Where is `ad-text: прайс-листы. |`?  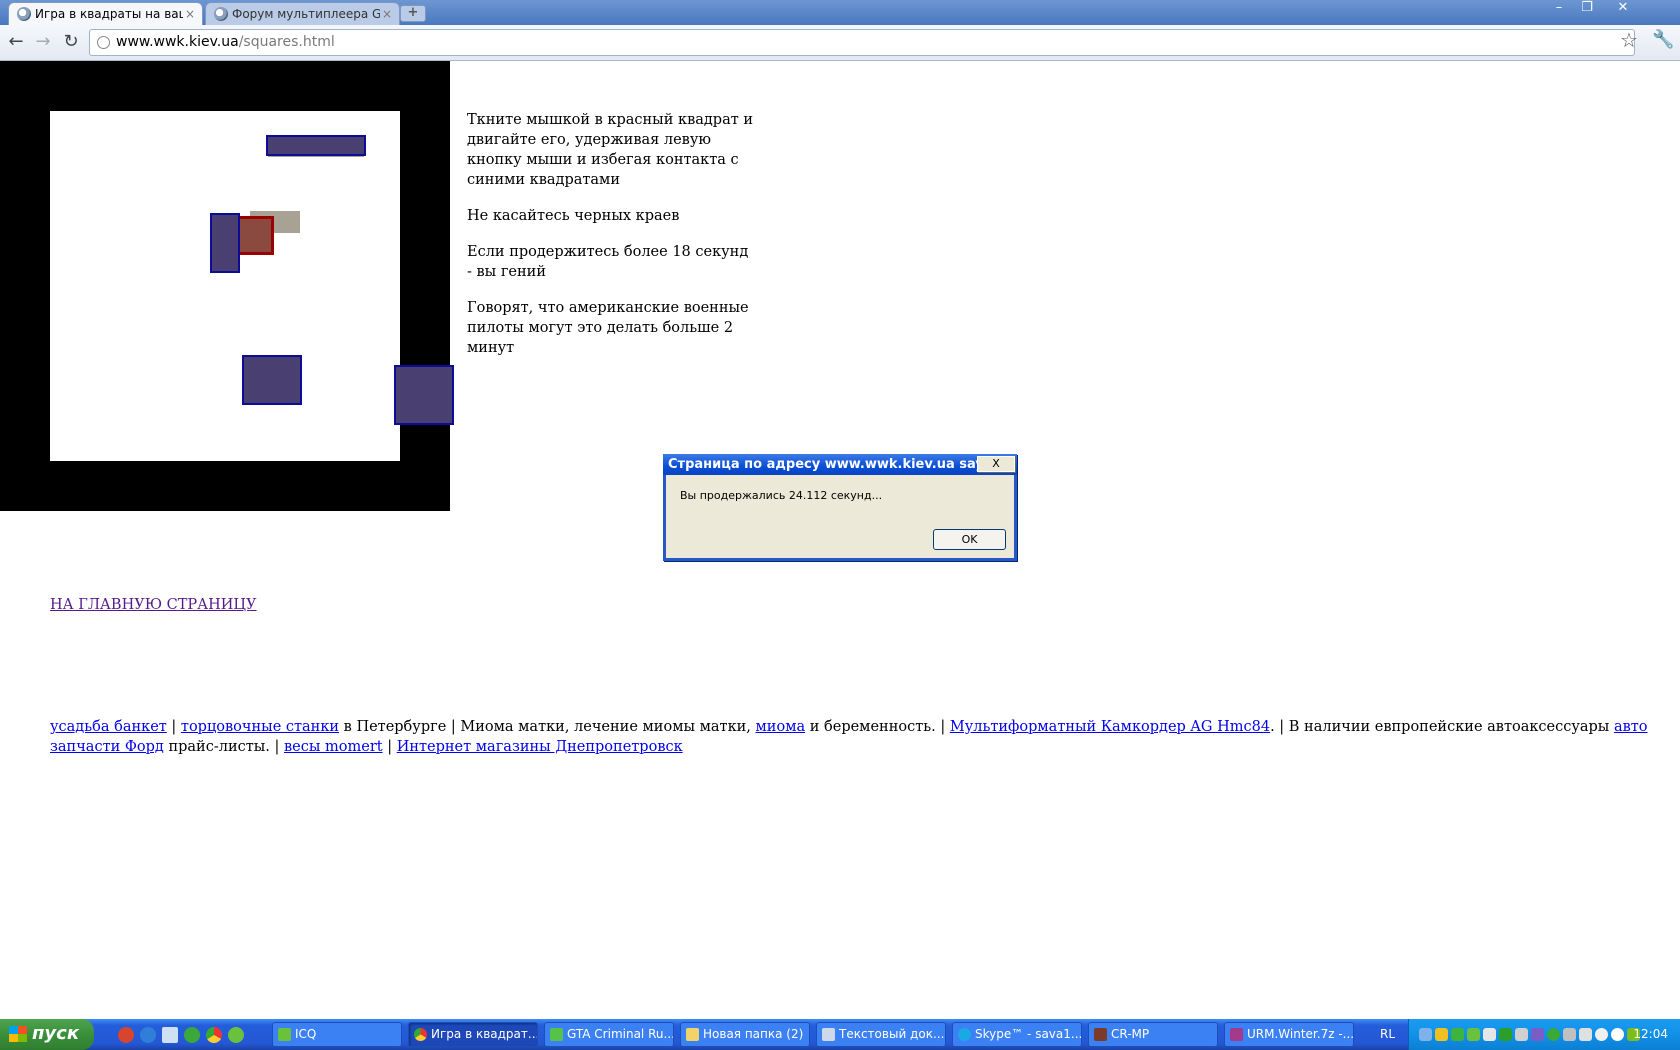 ad-text: прайс-листы. | is located at coordinates (223, 747).